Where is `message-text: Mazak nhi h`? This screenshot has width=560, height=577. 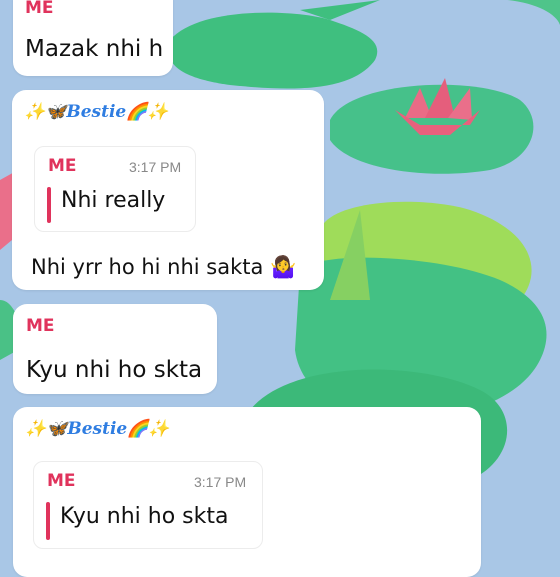 message-text: Mazak nhi h is located at coordinates (94, 49).